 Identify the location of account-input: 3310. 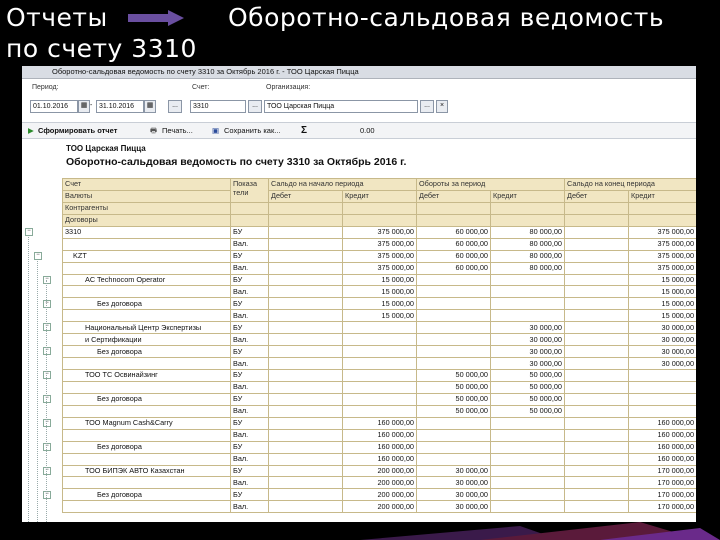
(218, 106).